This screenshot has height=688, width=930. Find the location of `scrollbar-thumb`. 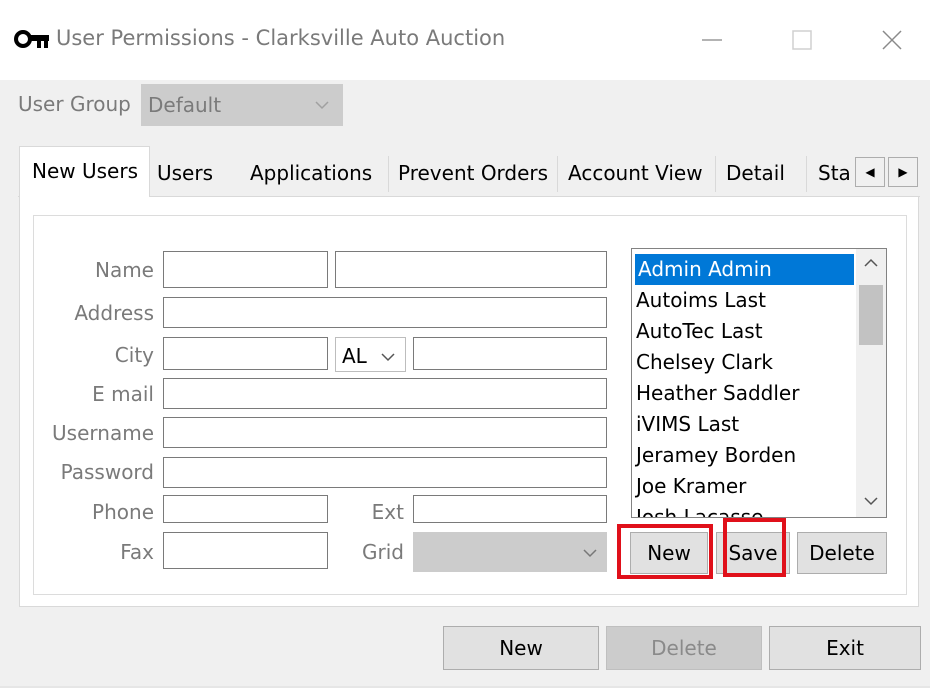

scrollbar-thumb is located at coordinates (871, 315).